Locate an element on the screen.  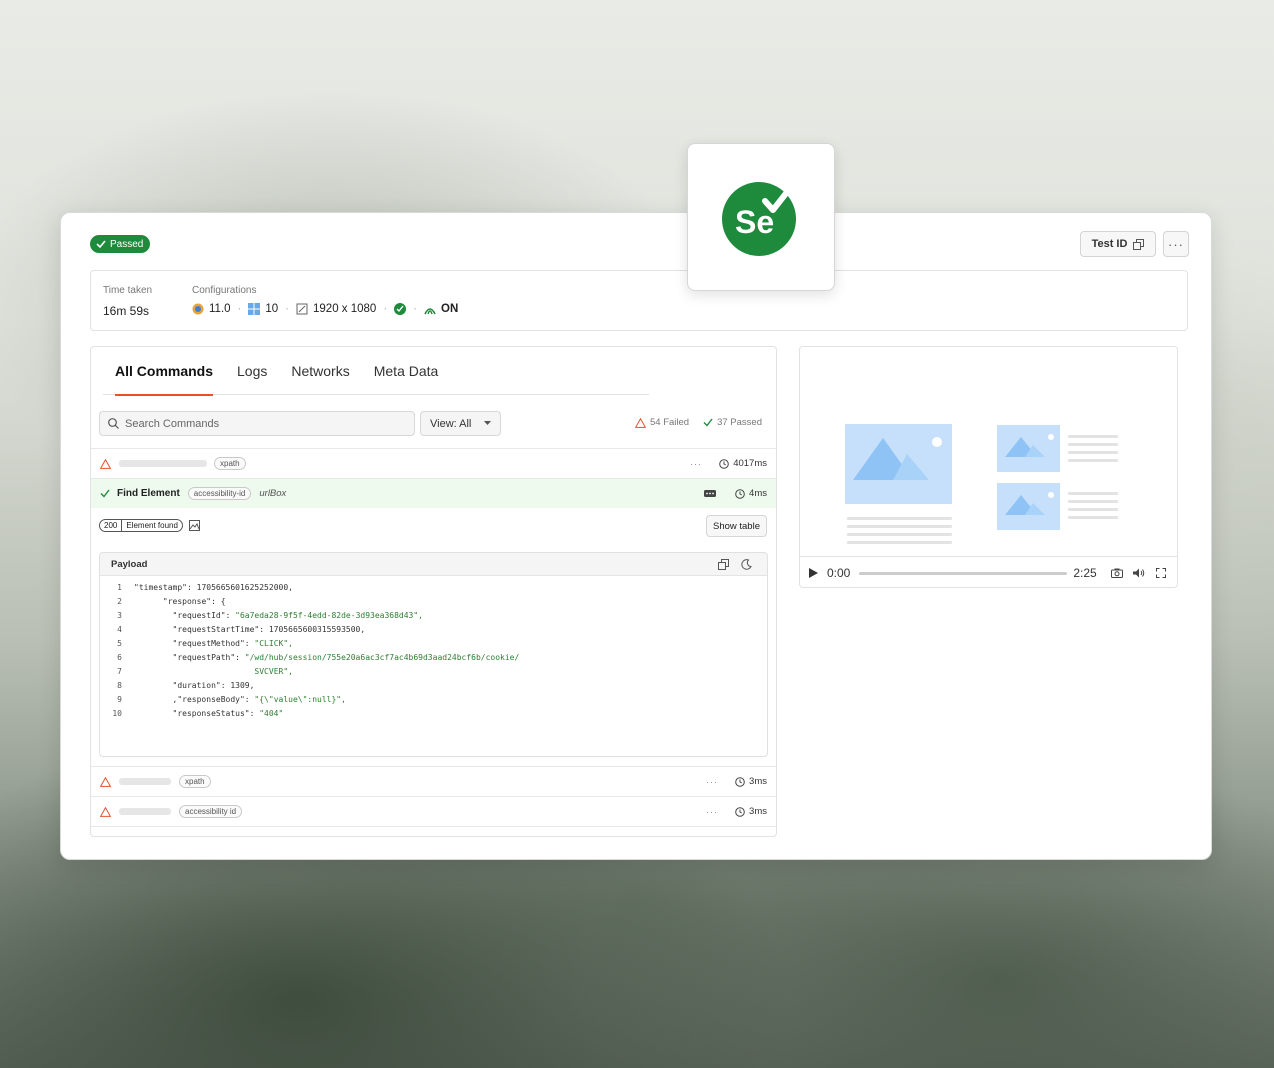
result-counts: 54 Failed 37 Passed is located at coordinates (698, 422).